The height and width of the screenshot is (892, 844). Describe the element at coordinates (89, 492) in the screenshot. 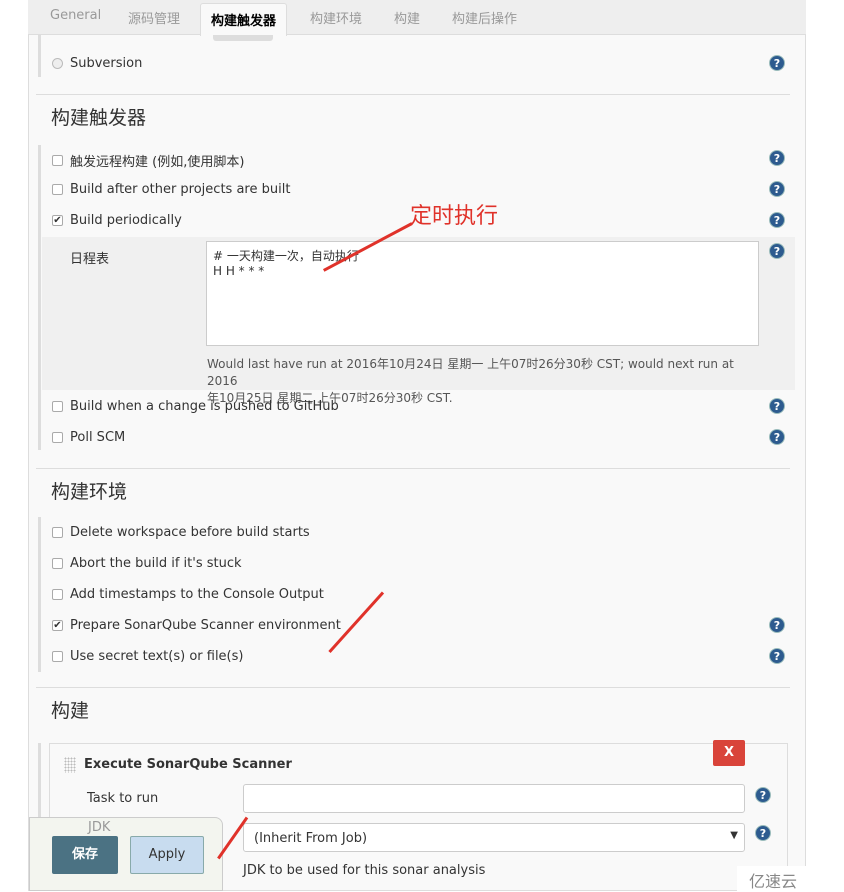

I see `section-title-env: 构建环境` at that location.